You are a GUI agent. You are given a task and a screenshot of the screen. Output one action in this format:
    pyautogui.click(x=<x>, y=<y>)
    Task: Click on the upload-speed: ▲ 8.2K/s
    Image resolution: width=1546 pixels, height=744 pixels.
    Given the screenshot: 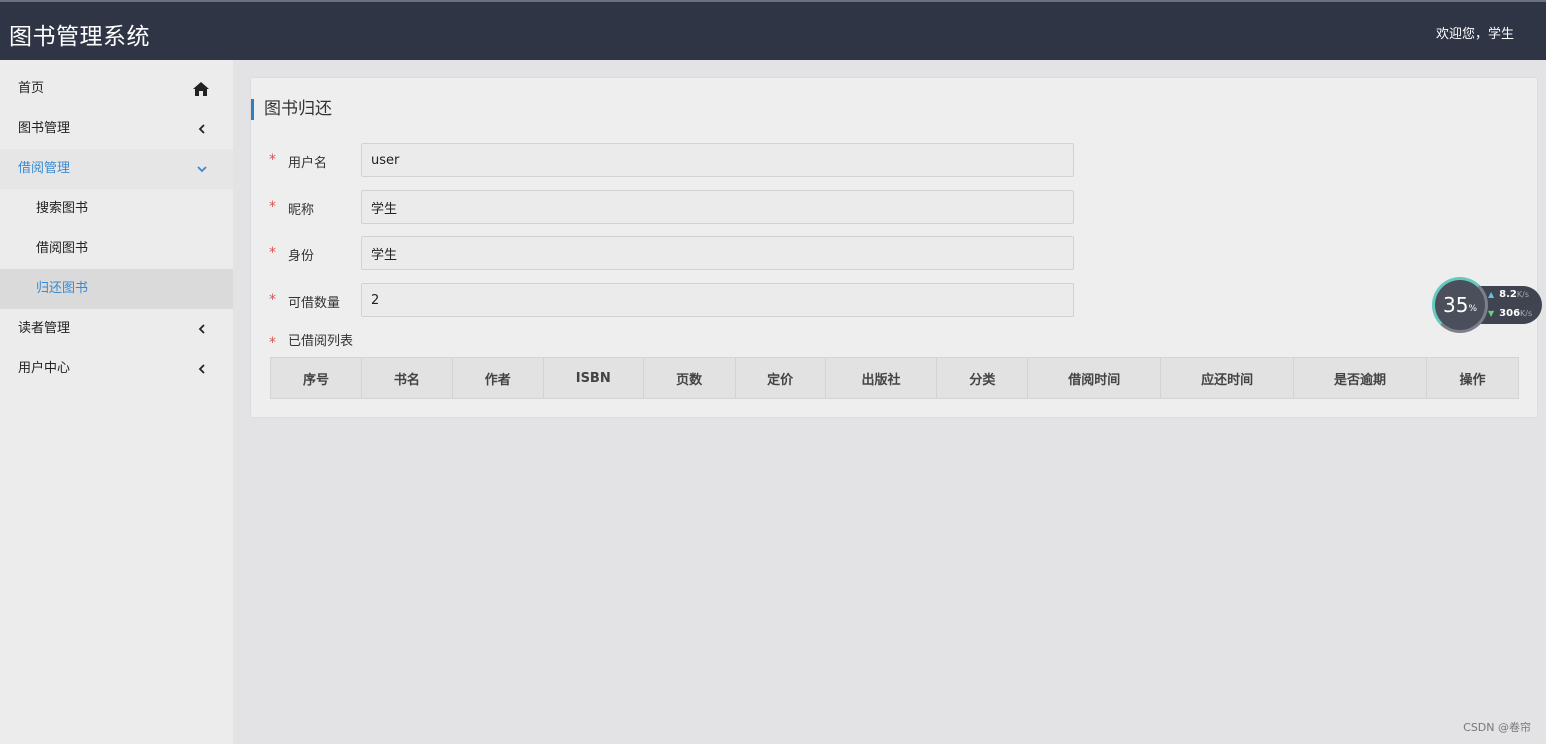 What is the action you would take?
    pyautogui.click(x=1508, y=294)
    